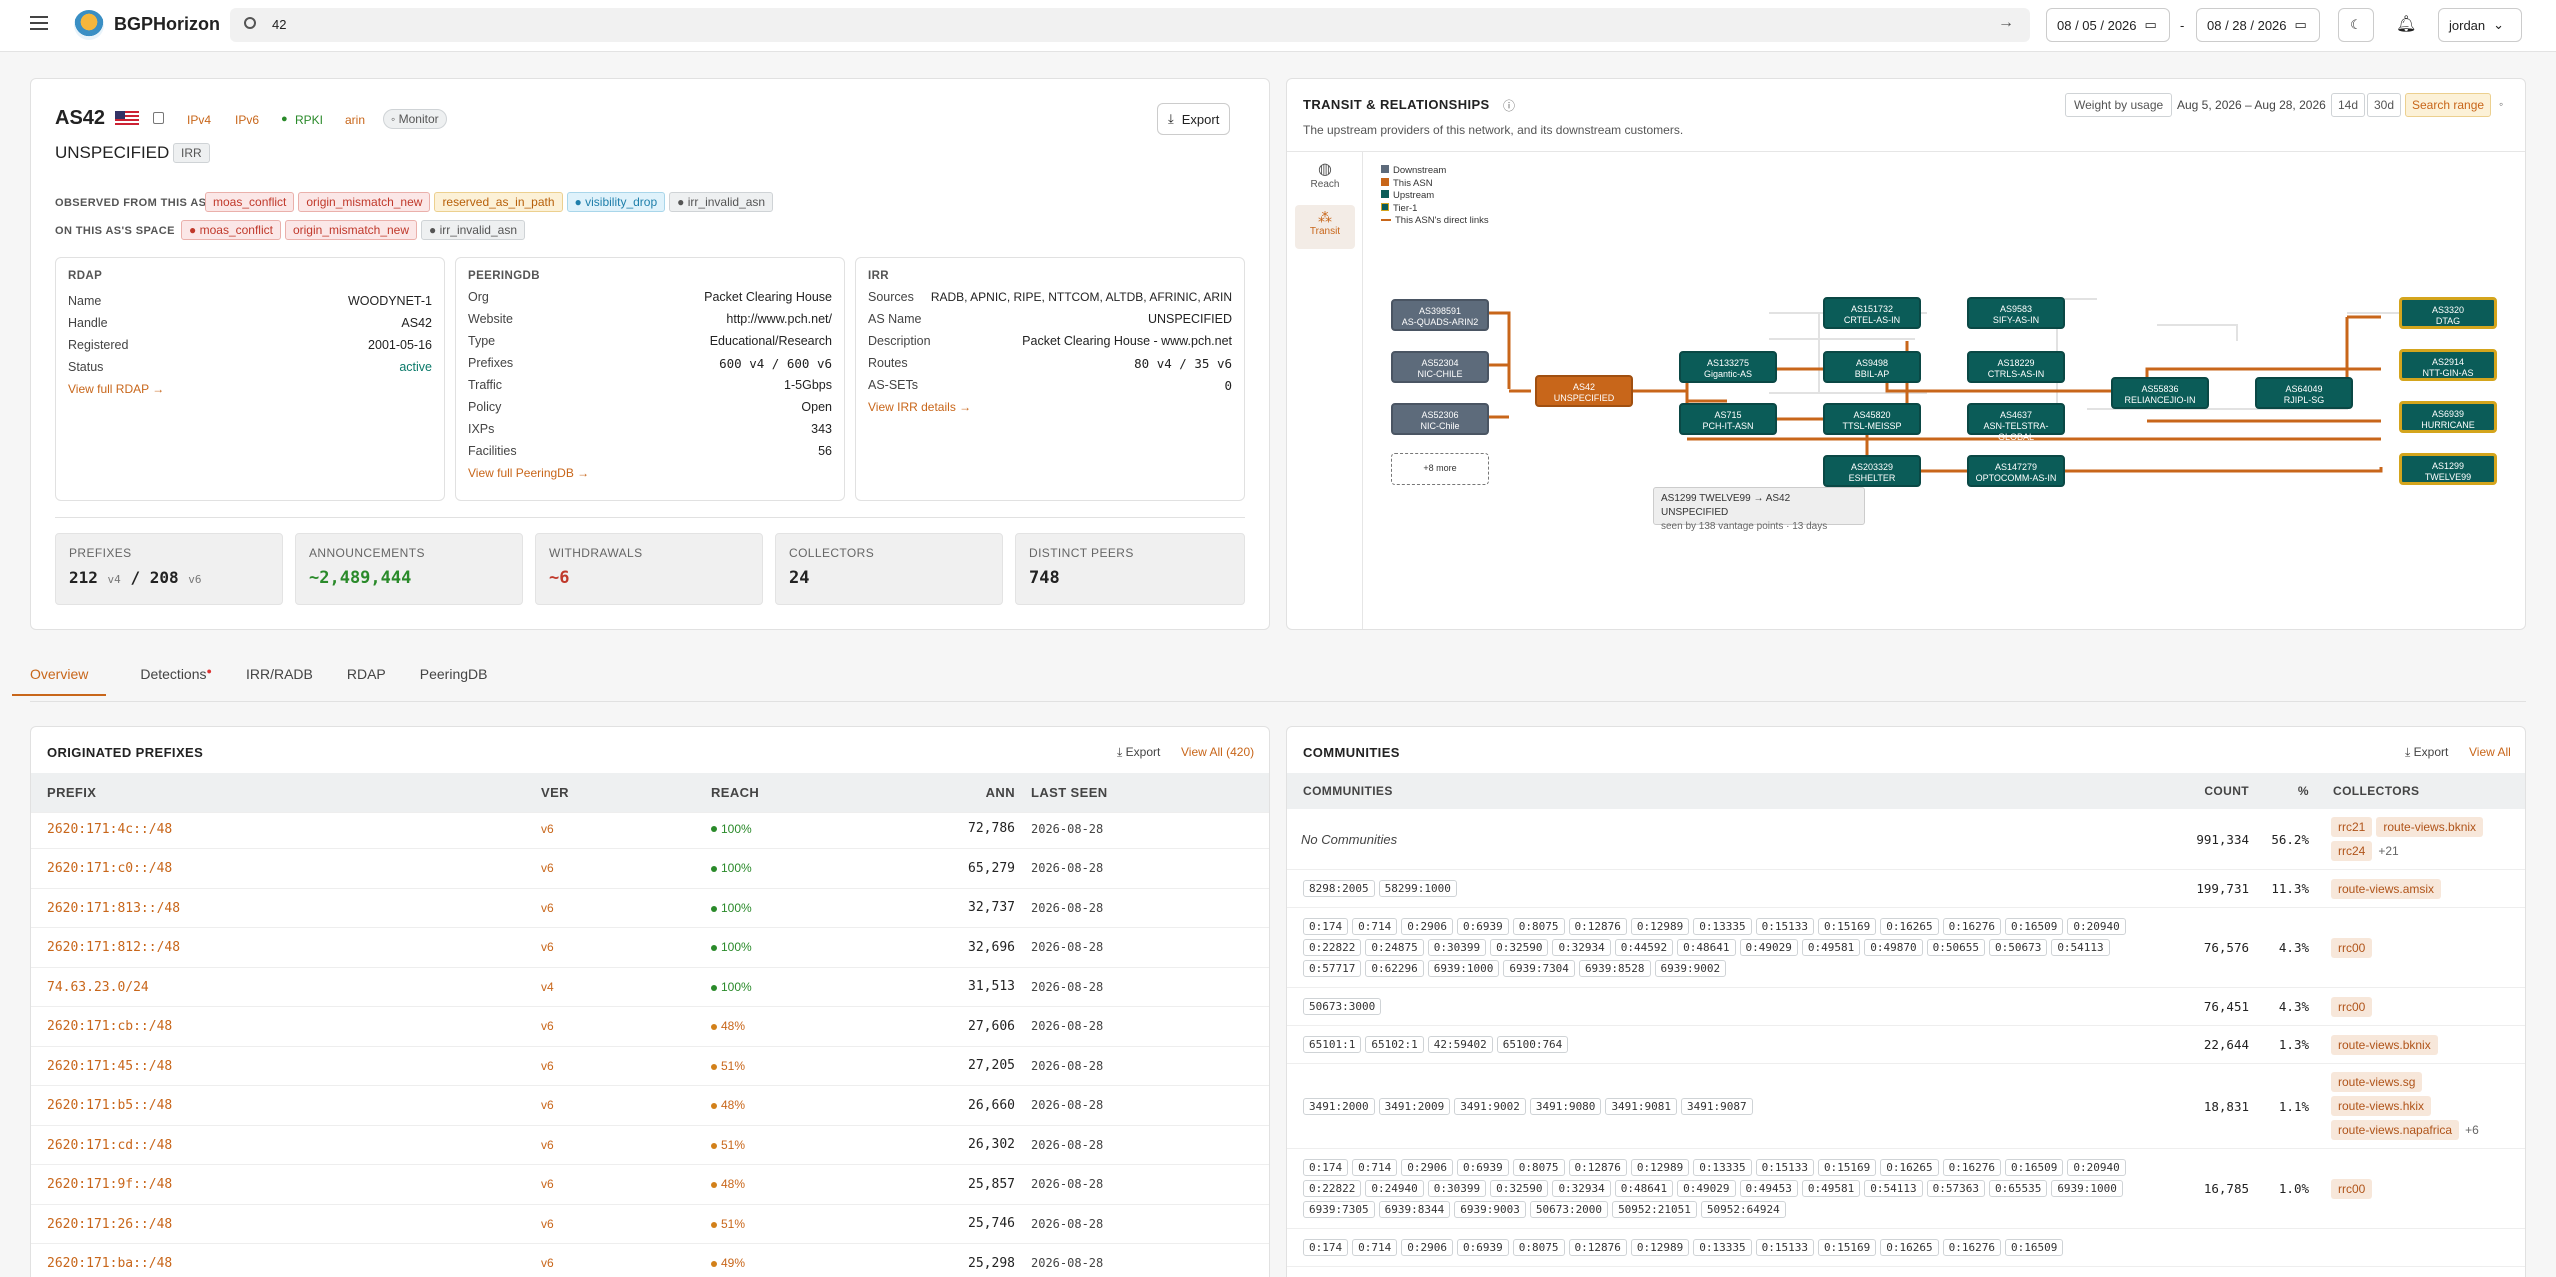 Image resolution: width=2556 pixels, height=1277 pixels. I want to click on prefix-link: 2620:171:c0::/48, so click(109, 868).